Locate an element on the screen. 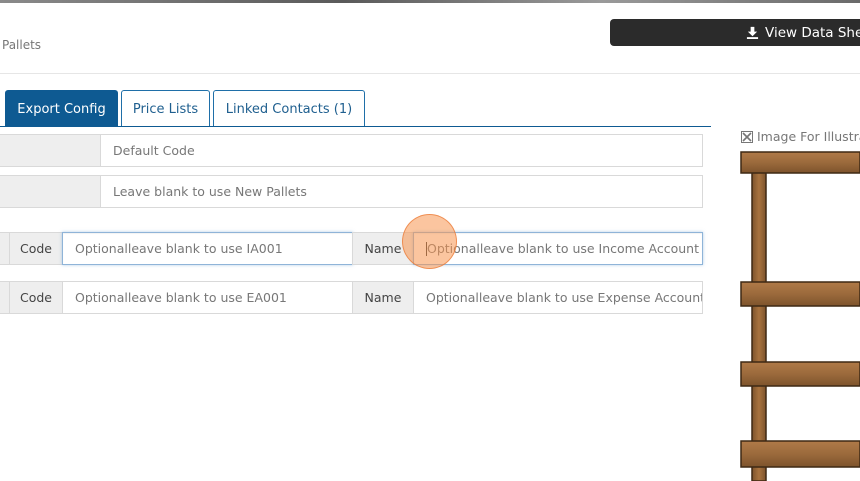 This screenshot has width=860, height=481. name-input: Leave blank to use New Pallets is located at coordinates (401, 191).